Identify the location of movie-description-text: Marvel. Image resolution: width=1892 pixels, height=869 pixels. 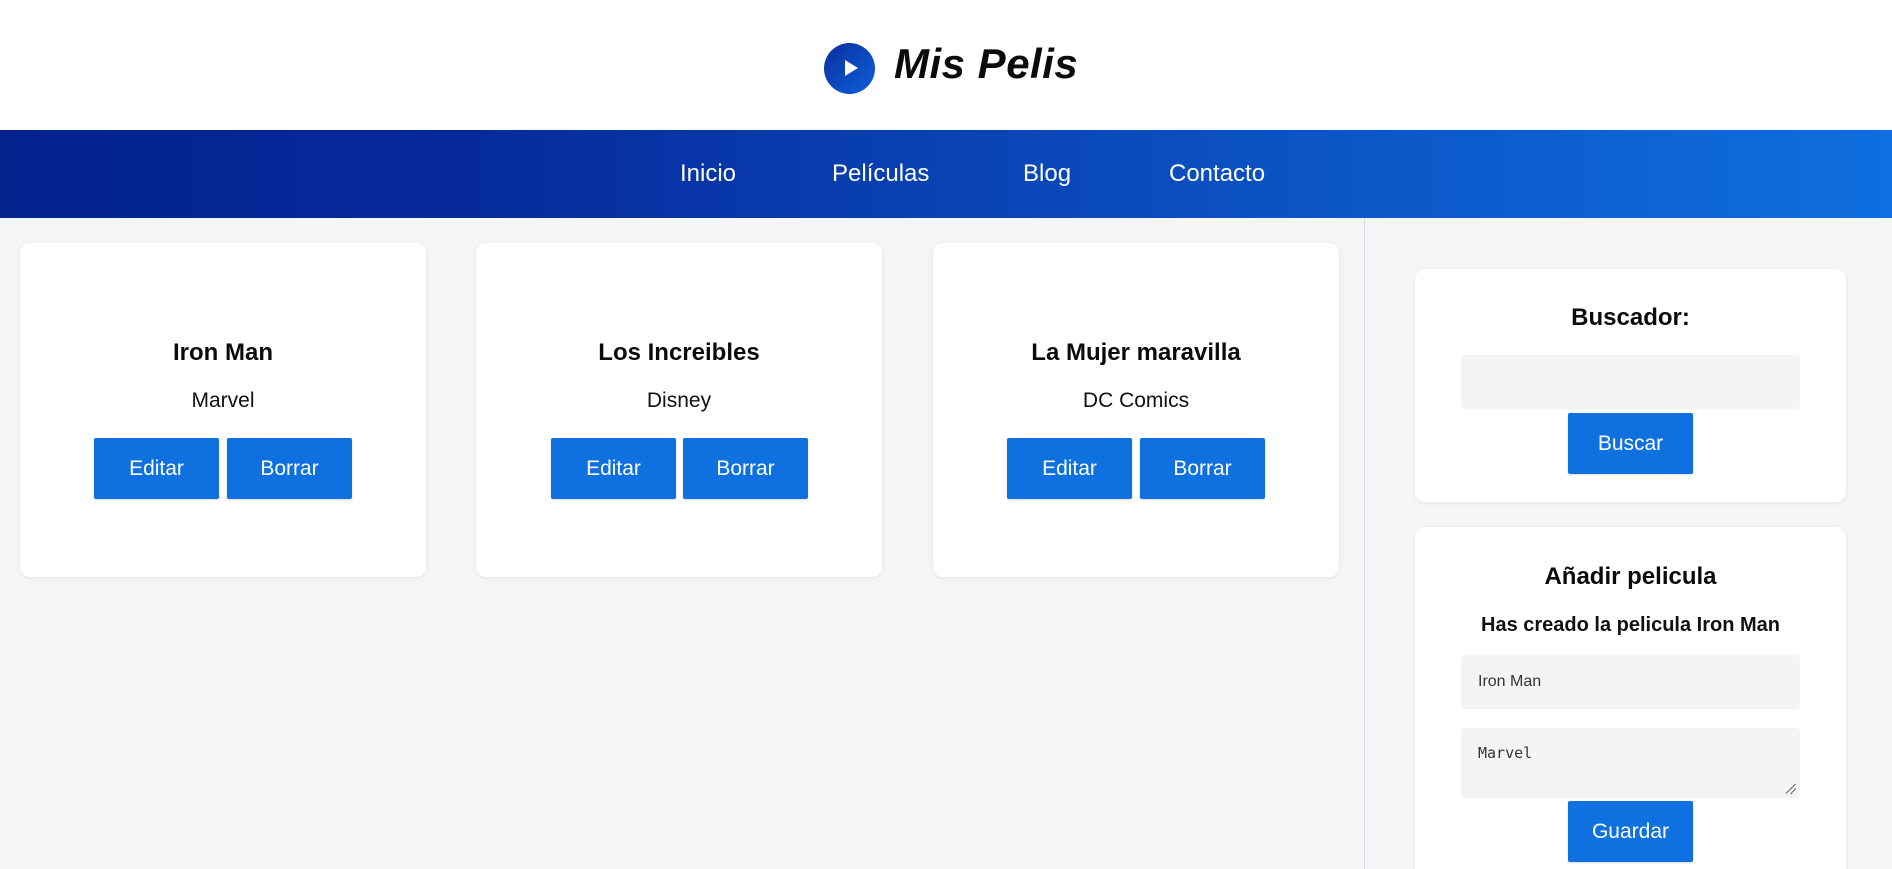
(1505, 753).